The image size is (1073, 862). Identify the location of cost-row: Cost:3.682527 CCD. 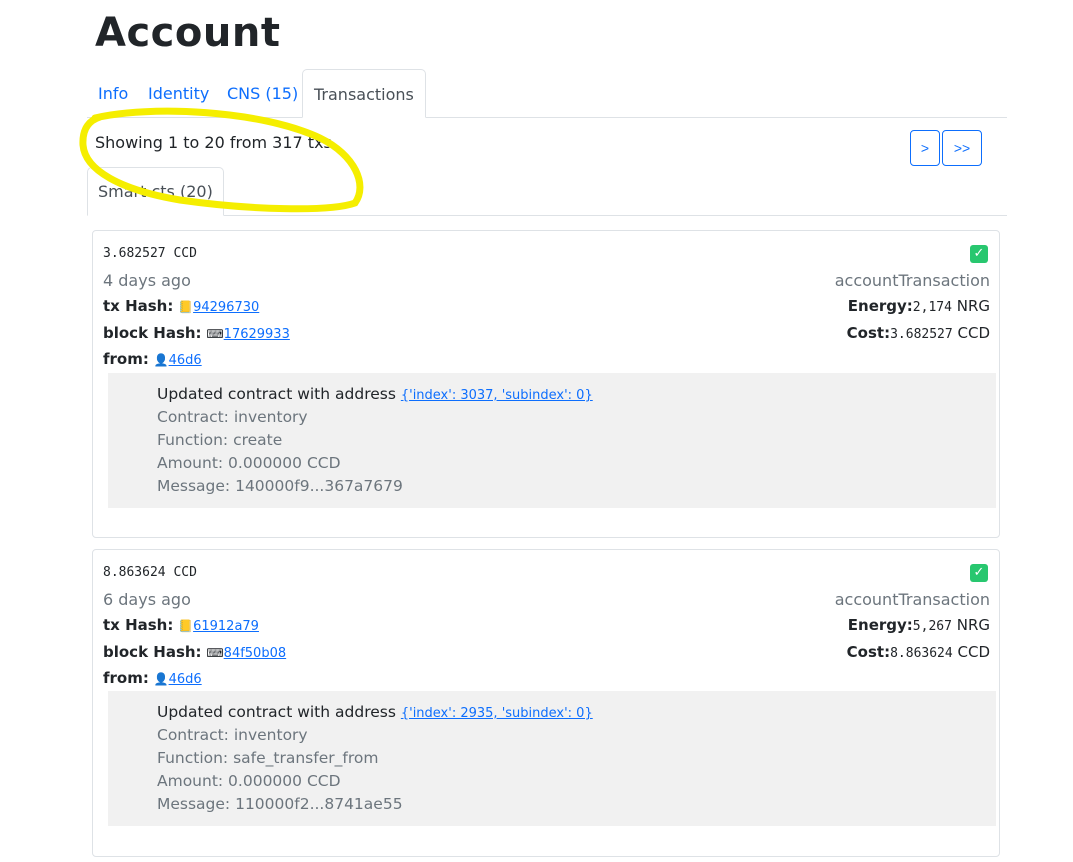
(918, 333).